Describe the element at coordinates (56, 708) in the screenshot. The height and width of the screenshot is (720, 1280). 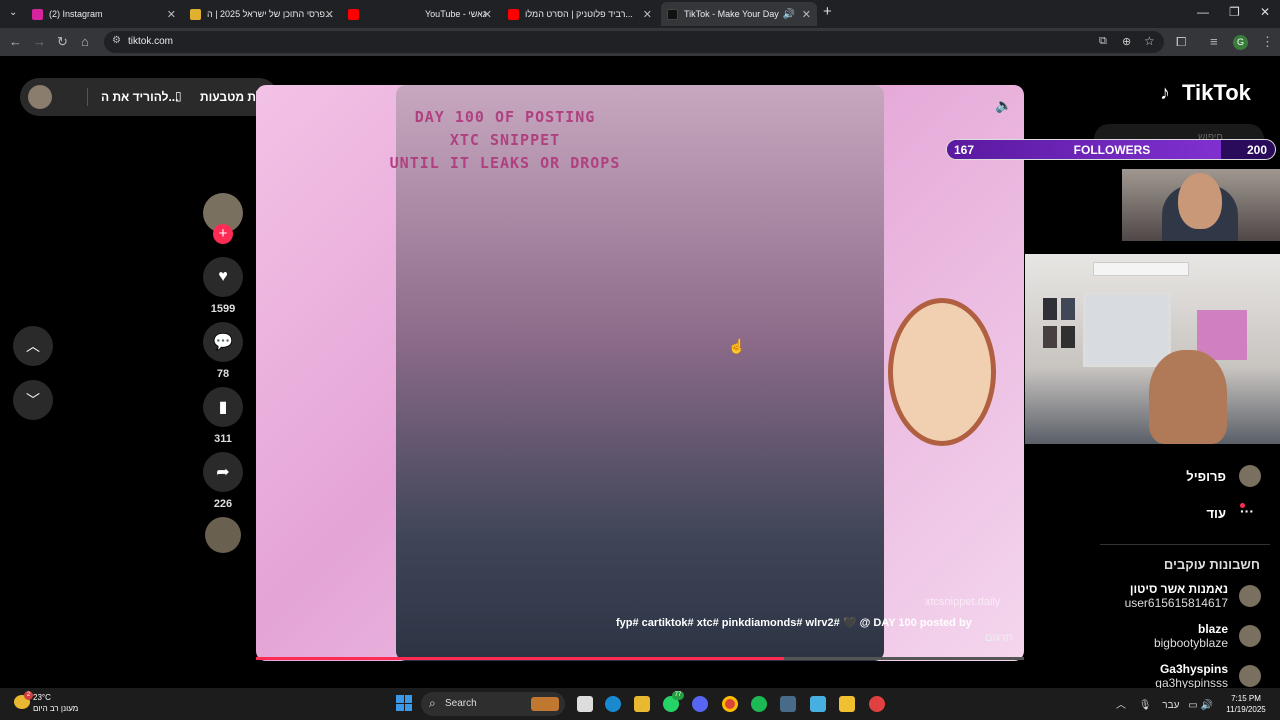
I see `weather-desc: מעונן רב היום` at that location.